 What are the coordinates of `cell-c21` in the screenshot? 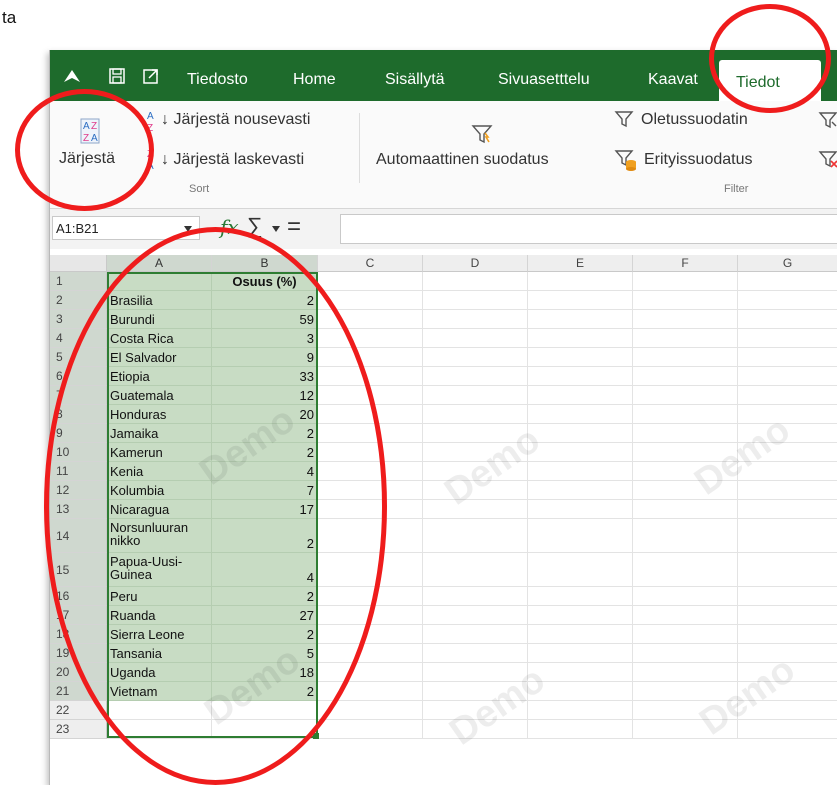 It's located at (370, 691).